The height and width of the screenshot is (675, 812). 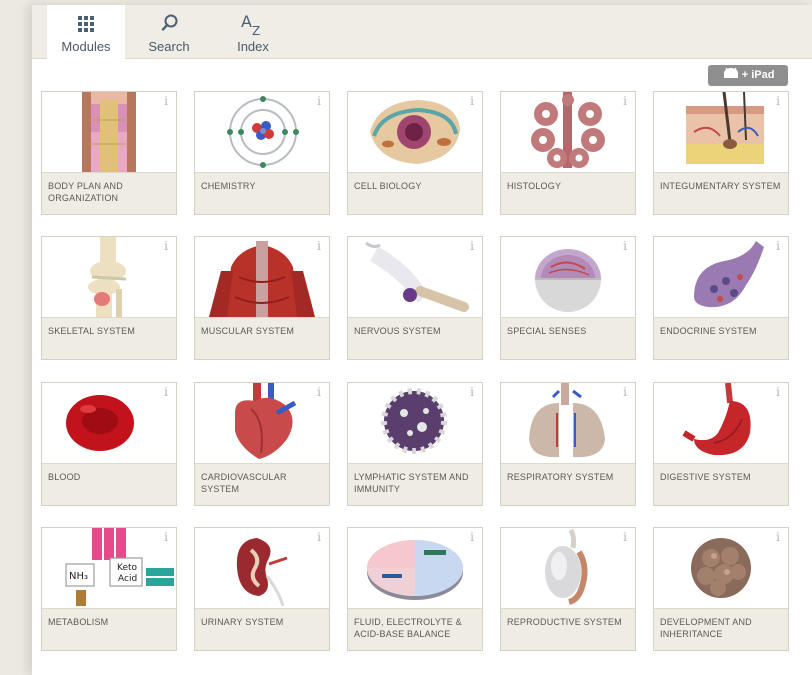 What do you see at coordinates (109, 423) in the screenshot?
I see `red-blood-cell-icon` at bounding box center [109, 423].